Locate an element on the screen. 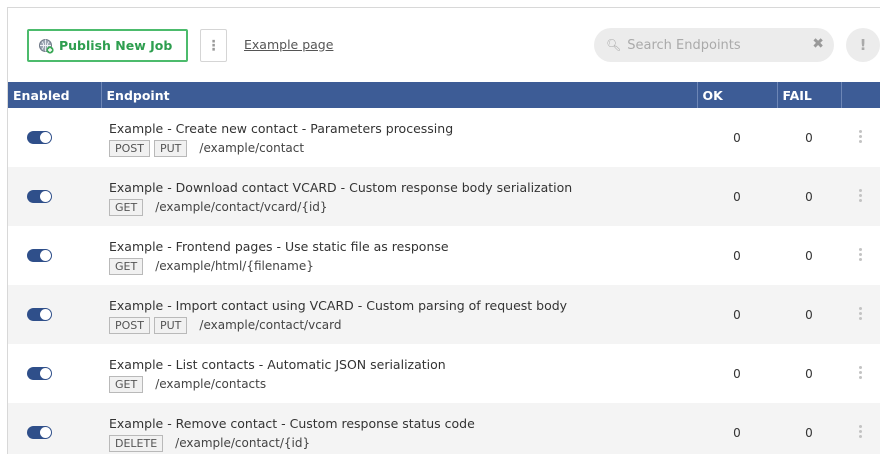 The image size is (880, 454). more-options-button: ⋮ is located at coordinates (213, 45).